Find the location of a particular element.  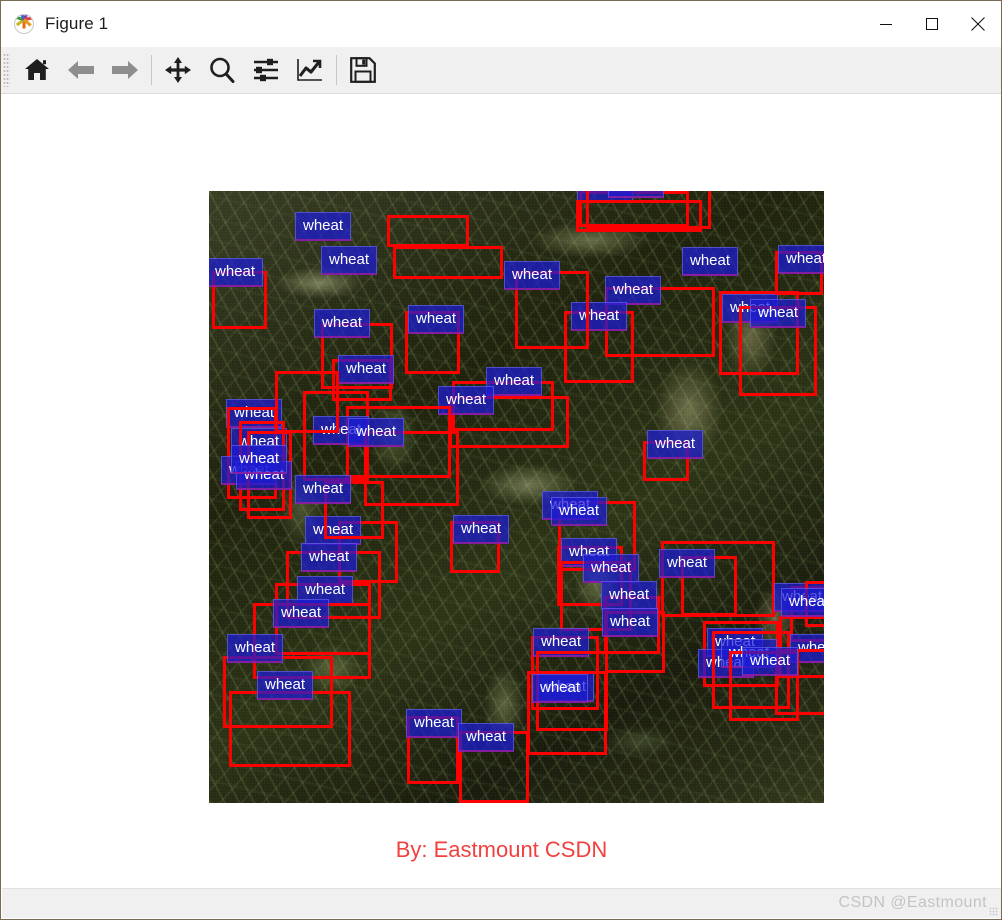

subplots-button is located at coordinates (266, 70).